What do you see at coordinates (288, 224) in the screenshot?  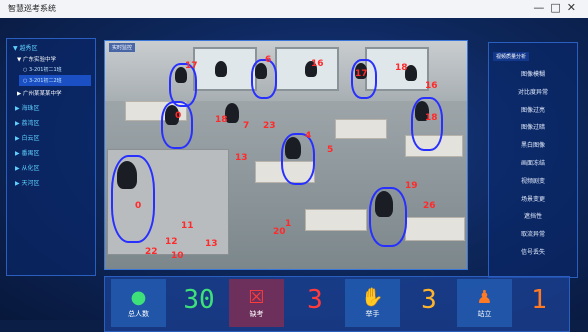 I see `keypoint-label: 1` at bounding box center [288, 224].